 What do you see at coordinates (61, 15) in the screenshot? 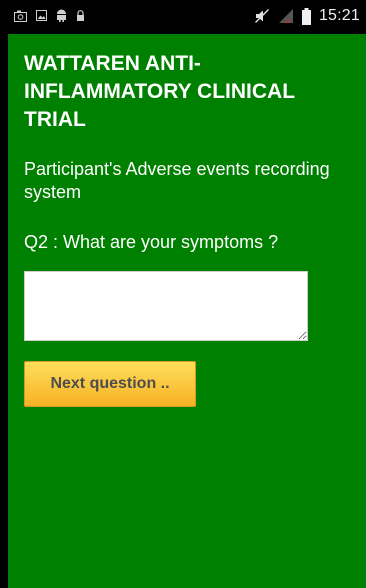
I see `android-debug-icon` at bounding box center [61, 15].